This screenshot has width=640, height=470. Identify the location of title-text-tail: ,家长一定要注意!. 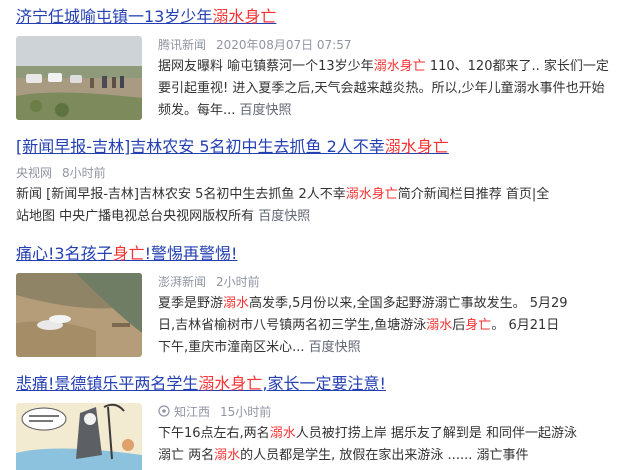
(324, 383).